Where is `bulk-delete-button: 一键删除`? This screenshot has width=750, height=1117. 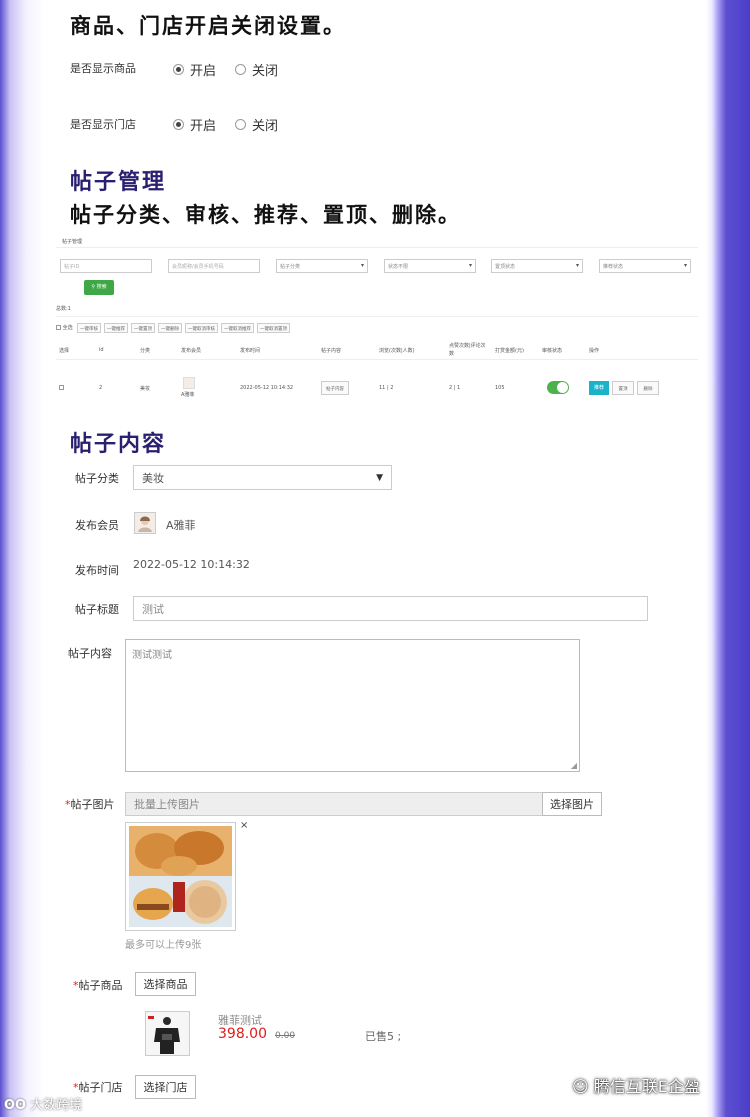
bulk-delete-button: 一键删除 is located at coordinates (170, 328).